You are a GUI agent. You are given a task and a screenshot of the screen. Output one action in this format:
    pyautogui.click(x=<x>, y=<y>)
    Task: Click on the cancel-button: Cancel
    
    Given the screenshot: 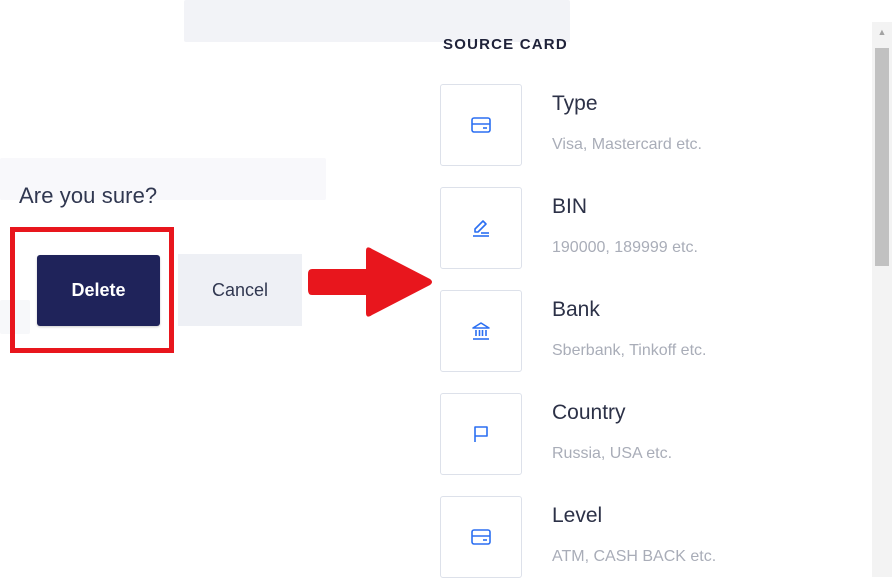 What is the action you would take?
    pyautogui.click(x=240, y=290)
    